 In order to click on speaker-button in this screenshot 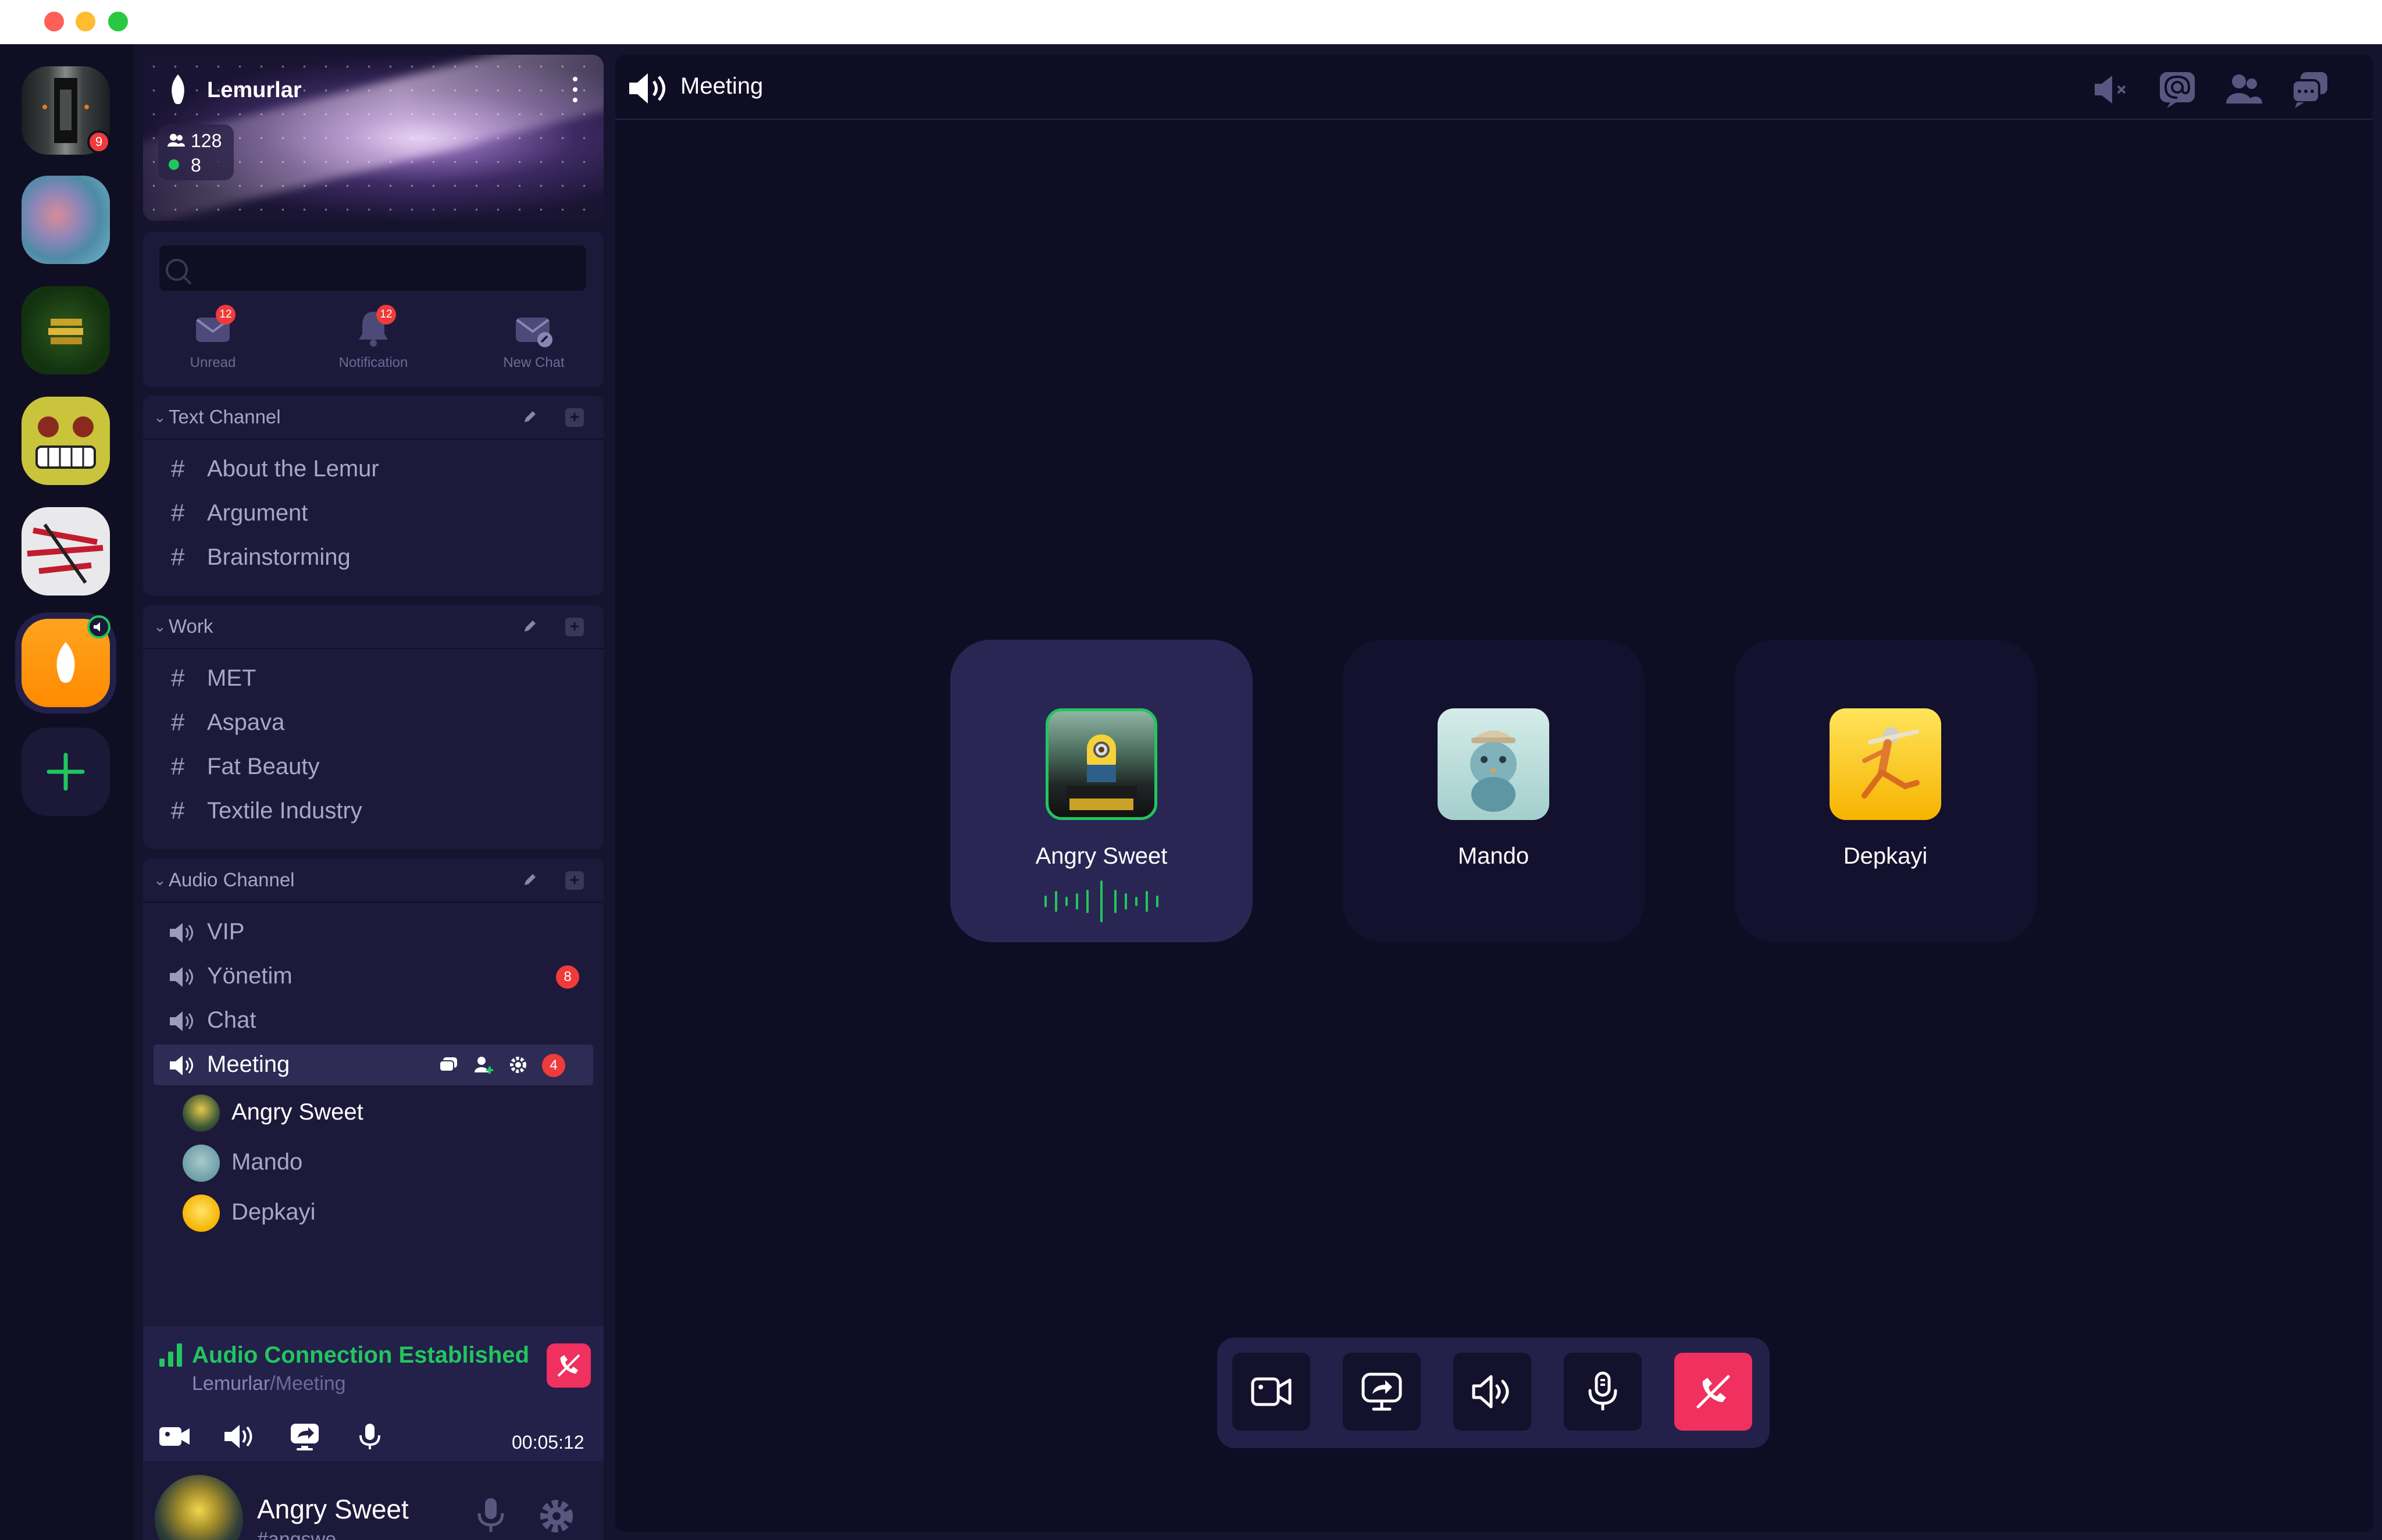, I will do `click(1492, 1392)`.